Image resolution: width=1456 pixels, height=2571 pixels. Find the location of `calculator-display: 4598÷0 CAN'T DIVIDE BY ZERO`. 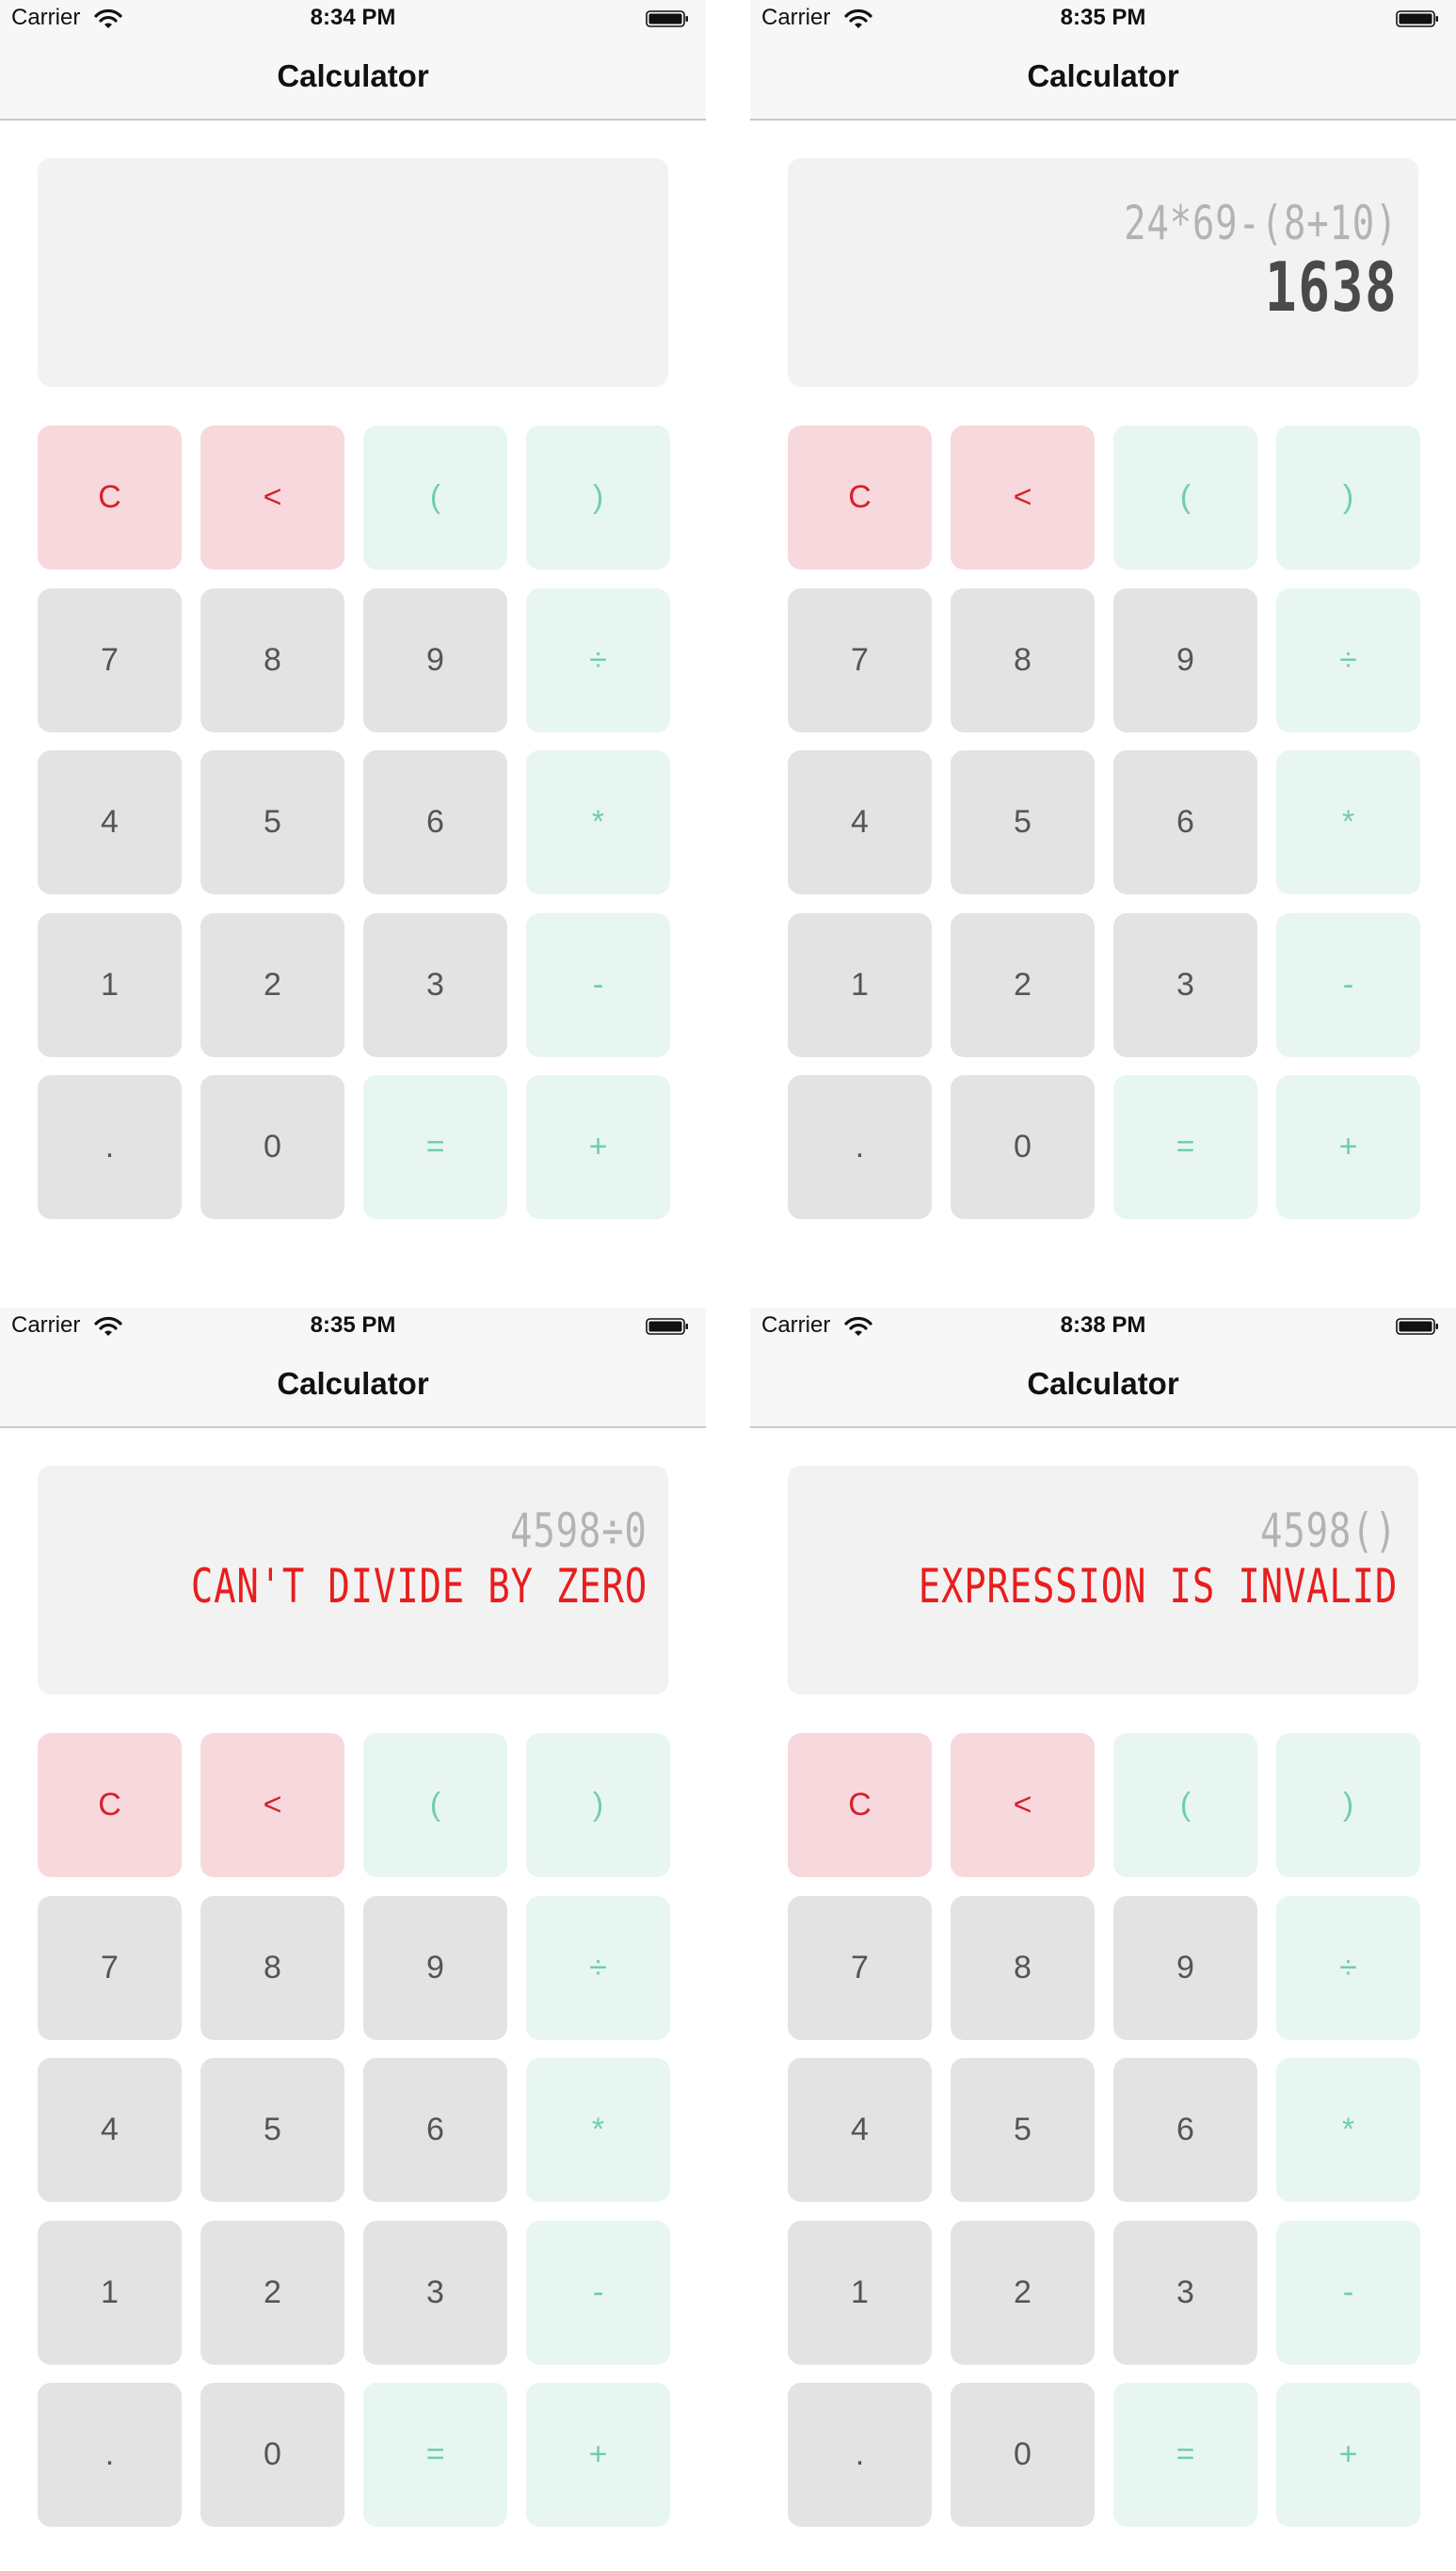

calculator-display: 4598÷0 CAN'T DIVIDE BY ZERO is located at coordinates (353, 1580).